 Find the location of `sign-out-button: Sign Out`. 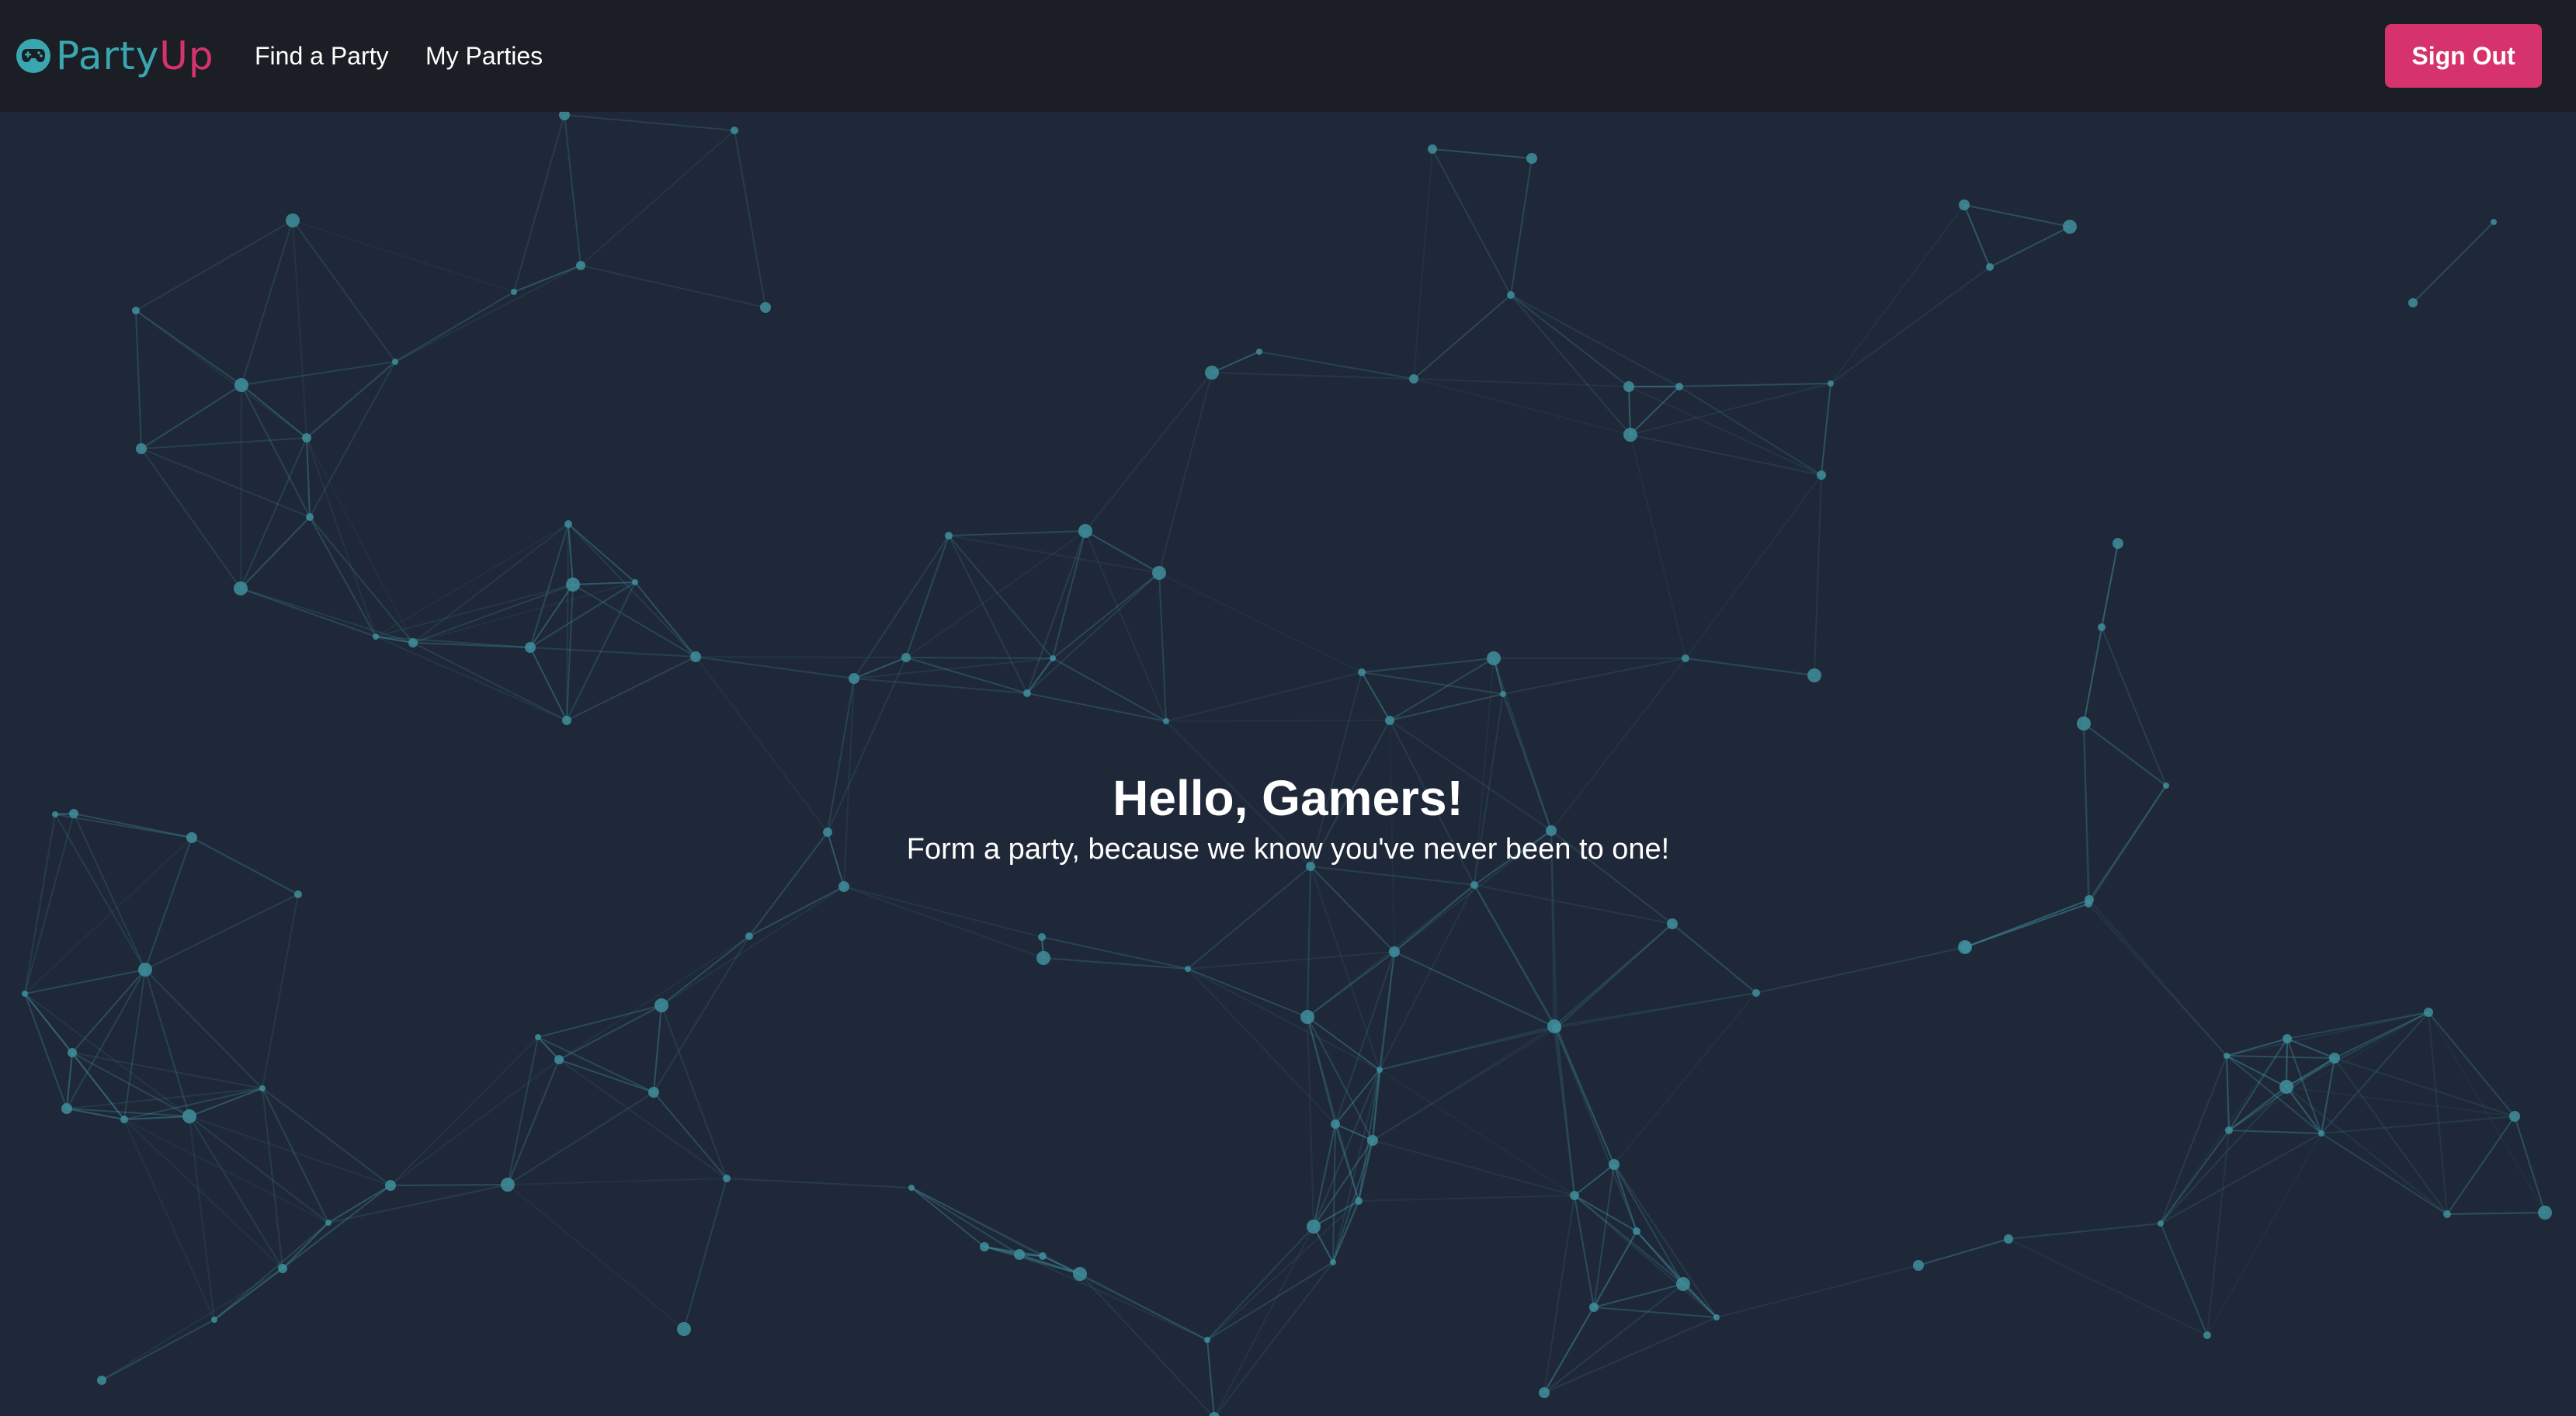

sign-out-button: Sign Out is located at coordinates (2463, 56).